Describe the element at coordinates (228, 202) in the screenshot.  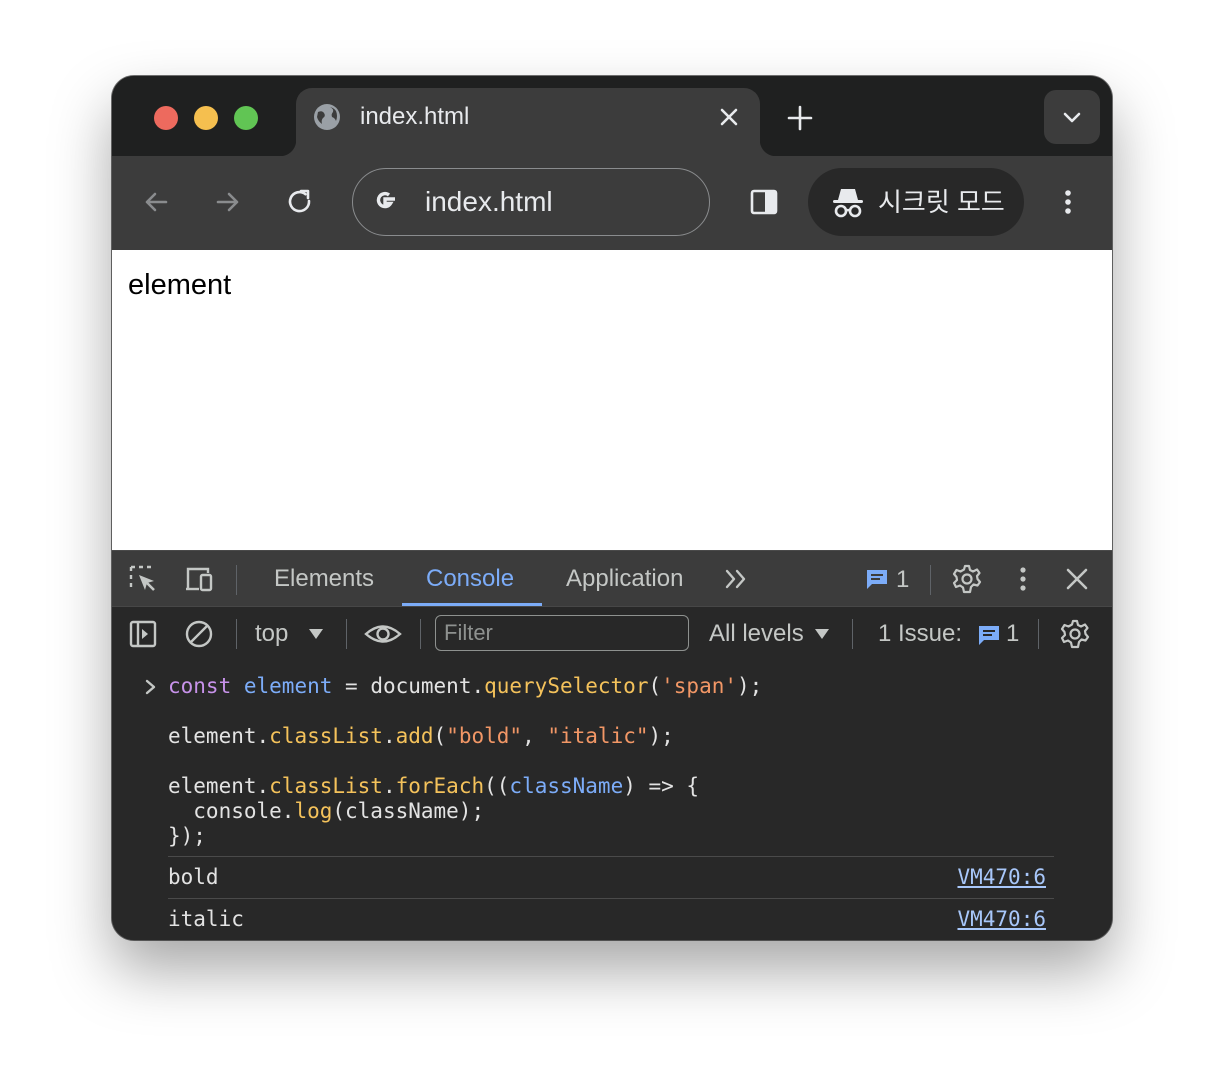
I see `forward-arrow-icon` at that location.